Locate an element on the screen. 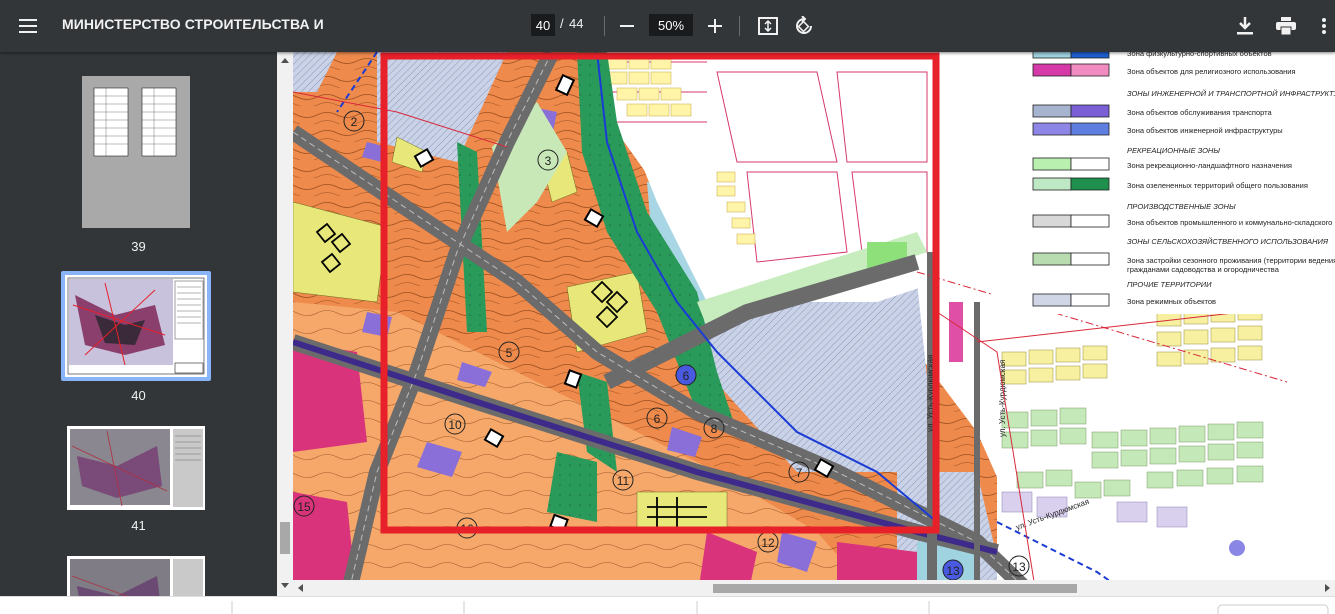 The height and width of the screenshot is (614, 1335). legend-label: Зона объектов обслуживания транспорта is located at coordinates (1199, 112).